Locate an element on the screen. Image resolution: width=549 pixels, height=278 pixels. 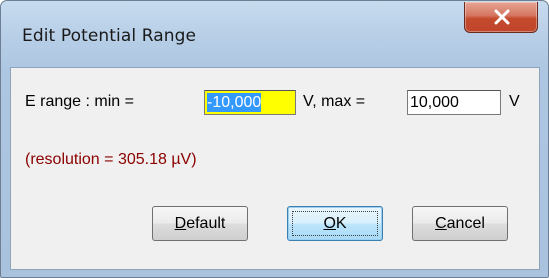
e-range-label: E range : min = is located at coordinates (79, 101).